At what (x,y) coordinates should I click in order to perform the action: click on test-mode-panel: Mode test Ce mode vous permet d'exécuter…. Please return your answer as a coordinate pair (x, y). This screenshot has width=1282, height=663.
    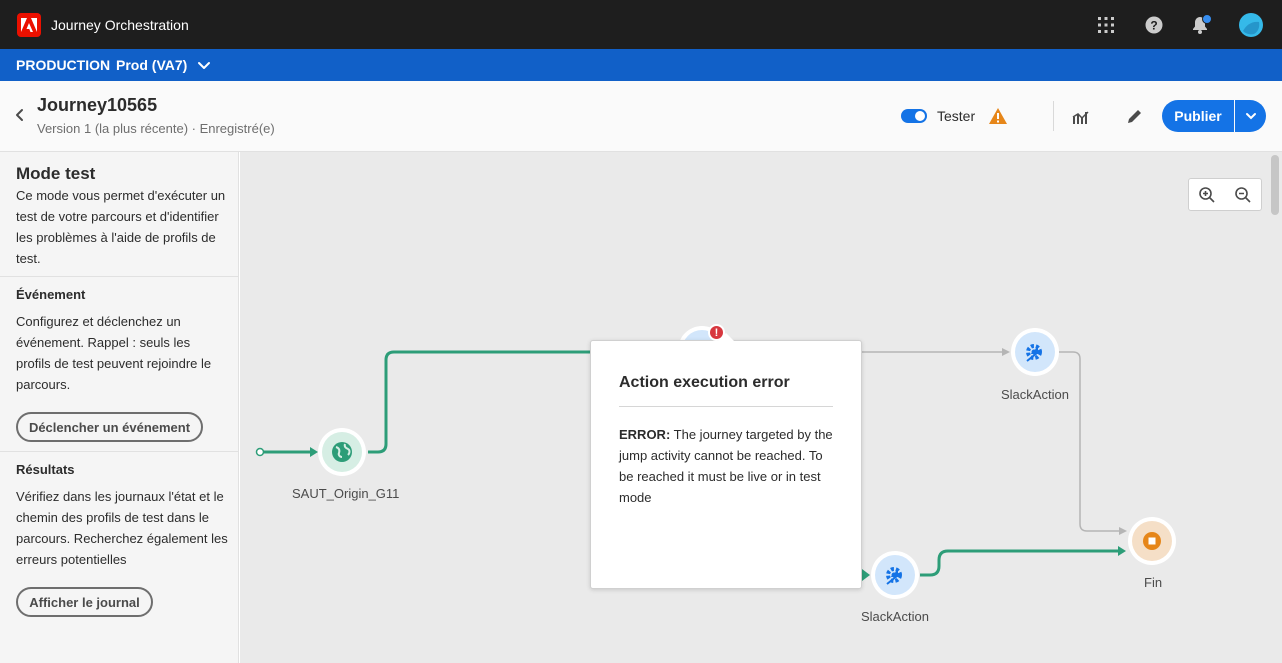
    Looking at the image, I should click on (119, 407).